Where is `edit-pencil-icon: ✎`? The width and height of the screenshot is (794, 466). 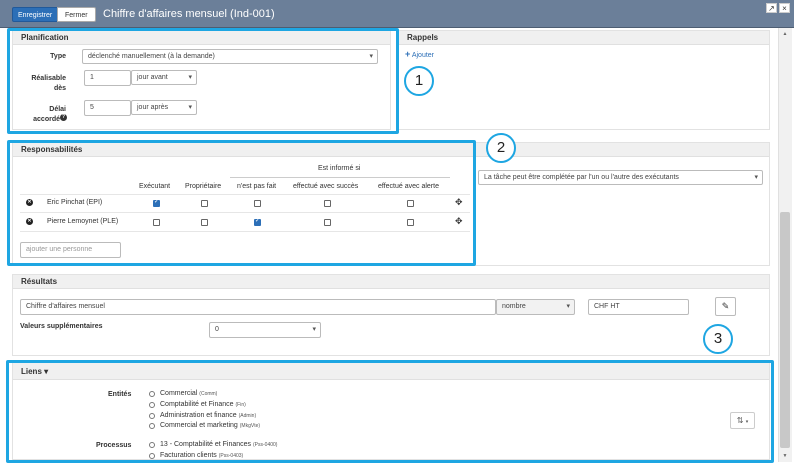 edit-pencil-icon: ✎ is located at coordinates (725, 306).